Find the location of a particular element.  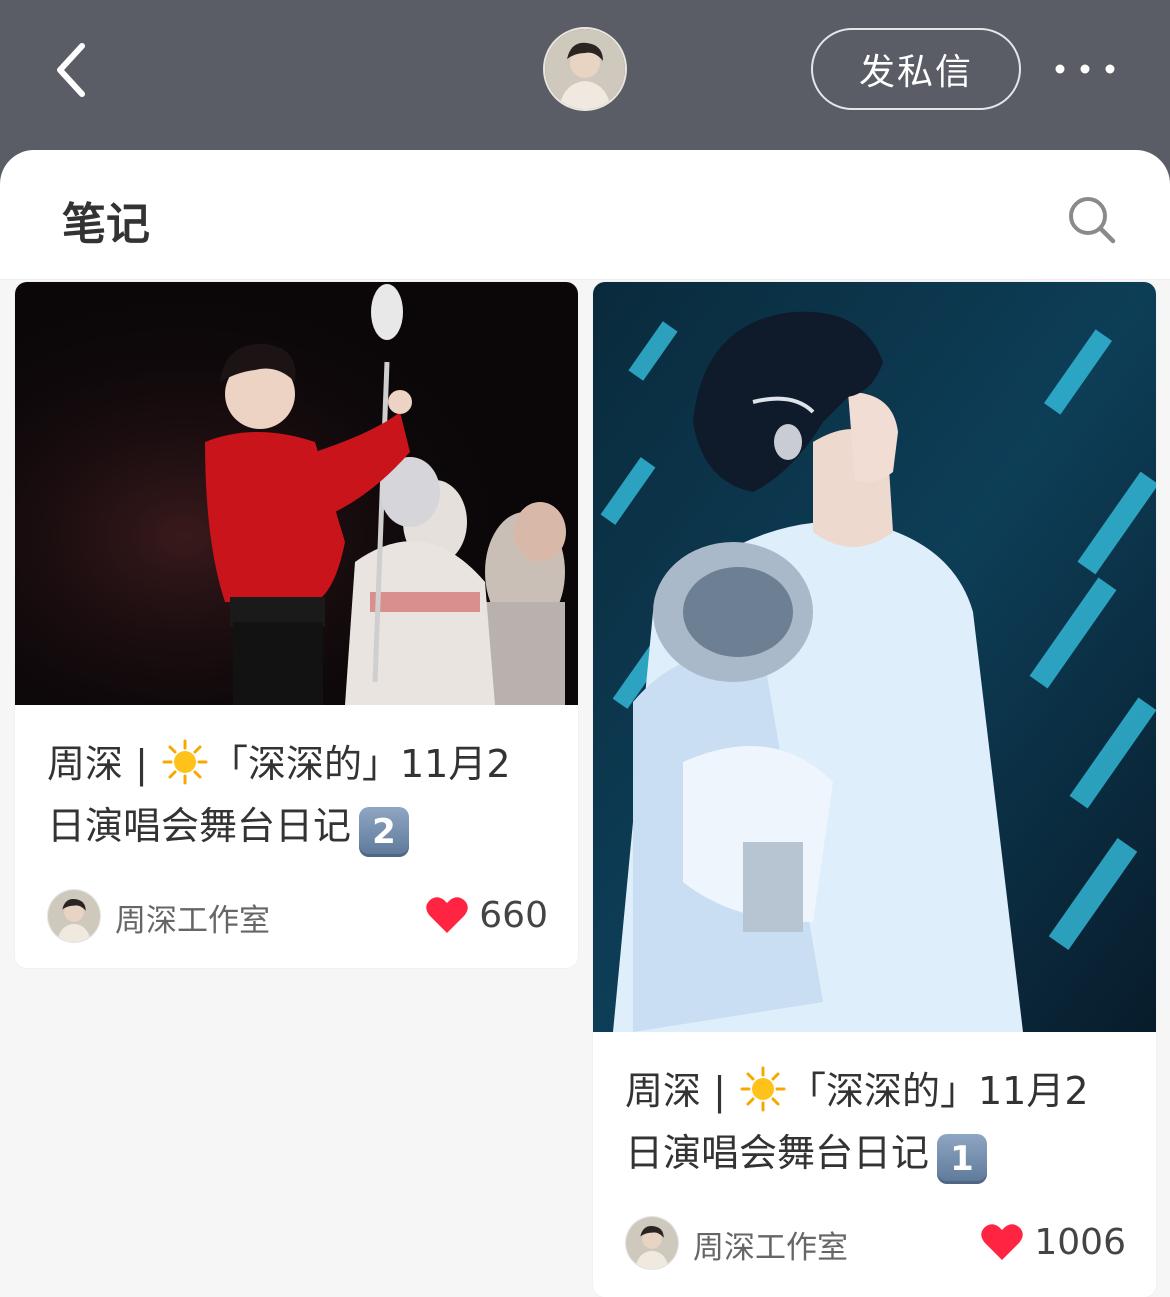

more-button is located at coordinates (1085, 69).